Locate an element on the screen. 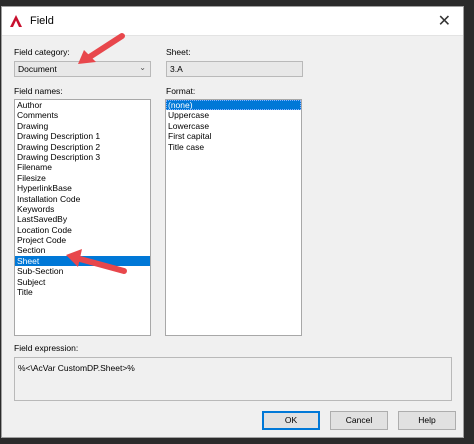 The image size is (474, 444). field-category-value: Document is located at coordinates (37, 69).